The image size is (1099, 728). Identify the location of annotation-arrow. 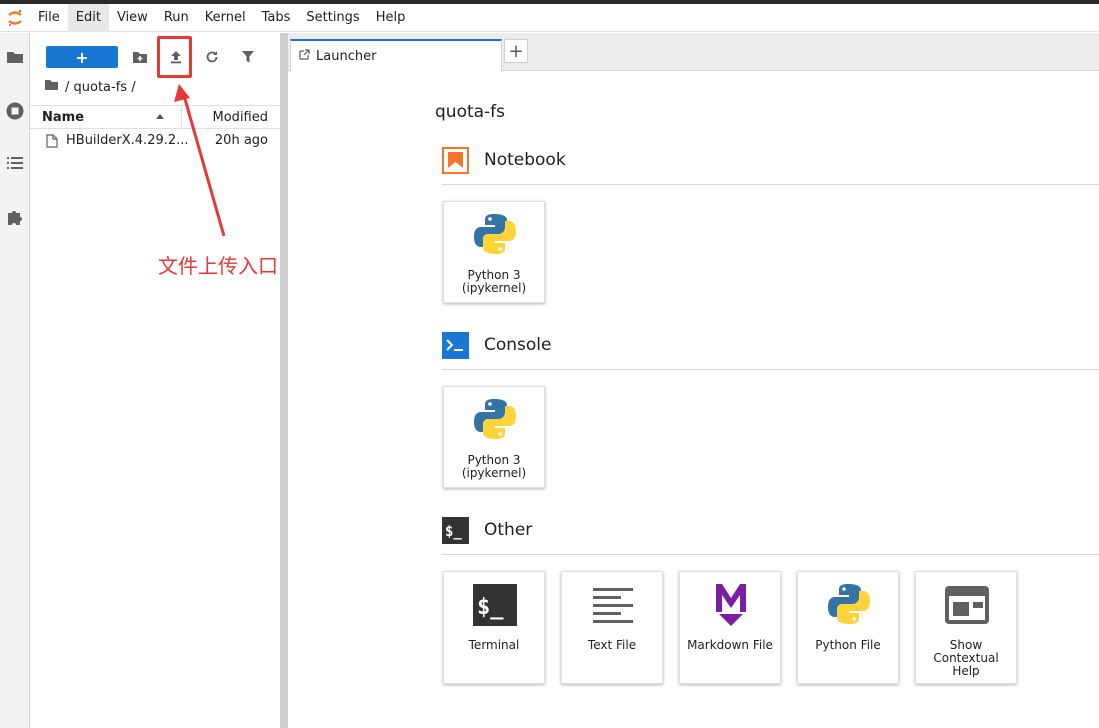
(200, 160).